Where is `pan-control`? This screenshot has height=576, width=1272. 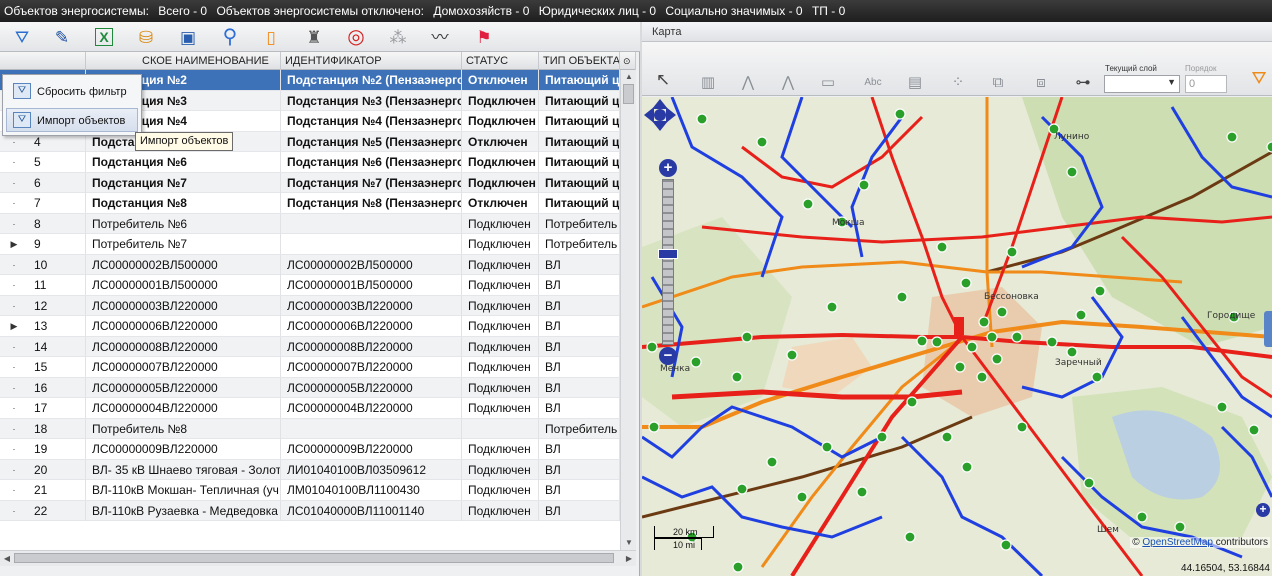
pan-control is located at coordinates (660, 115).